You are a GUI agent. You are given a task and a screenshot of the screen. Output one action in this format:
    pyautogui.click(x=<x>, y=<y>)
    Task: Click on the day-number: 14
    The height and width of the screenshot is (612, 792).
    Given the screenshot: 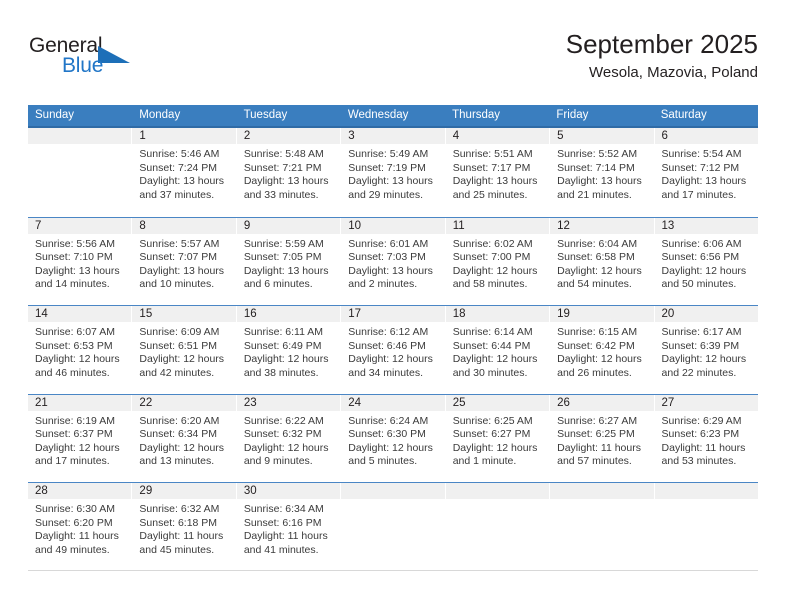 What is the action you would take?
    pyautogui.click(x=80, y=314)
    